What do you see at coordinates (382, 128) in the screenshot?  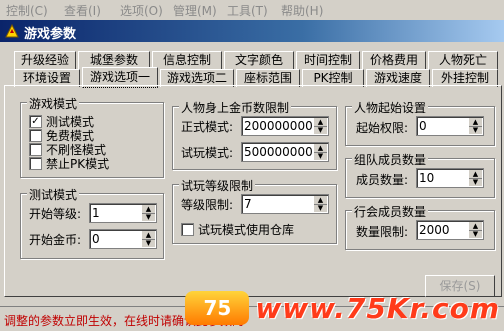 I see `start-permission-label: 起始权限:` at bounding box center [382, 128].